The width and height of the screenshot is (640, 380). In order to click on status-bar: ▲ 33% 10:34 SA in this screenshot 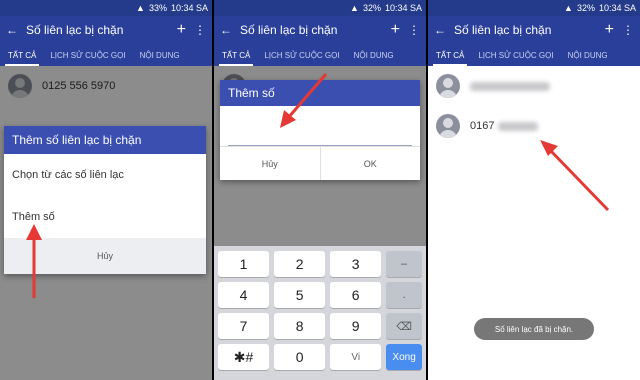, I will do `click(106, 8)`.